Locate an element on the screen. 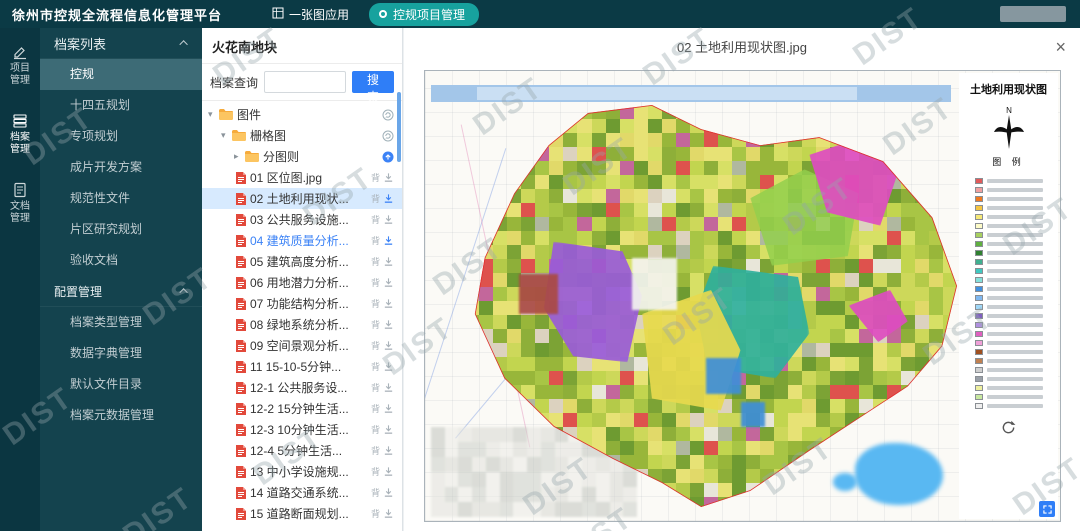 This screenshot has width=1080, height=531. scrollbar-thumb is located at coordinates (399, 127).